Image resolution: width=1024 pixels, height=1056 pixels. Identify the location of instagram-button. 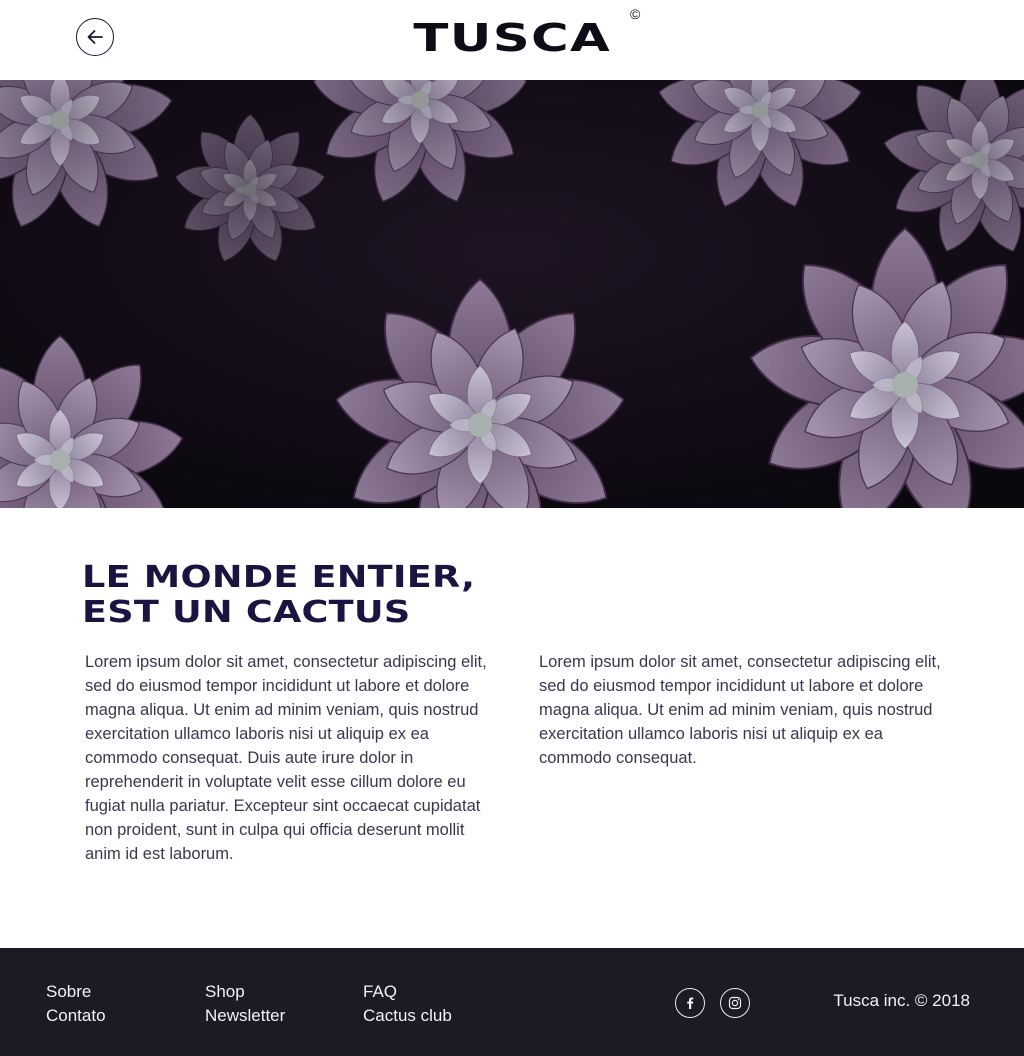
(735, 1003).